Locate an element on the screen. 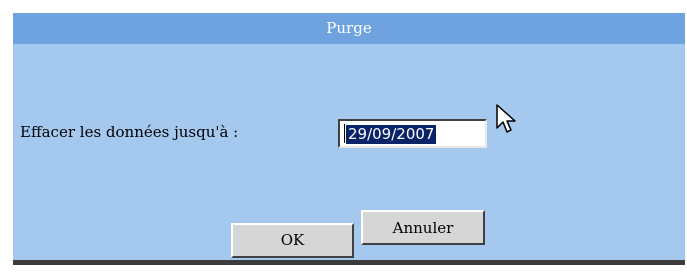 This screenshot has width=687, height=273. text-caret is located at coordinates (344, 133).